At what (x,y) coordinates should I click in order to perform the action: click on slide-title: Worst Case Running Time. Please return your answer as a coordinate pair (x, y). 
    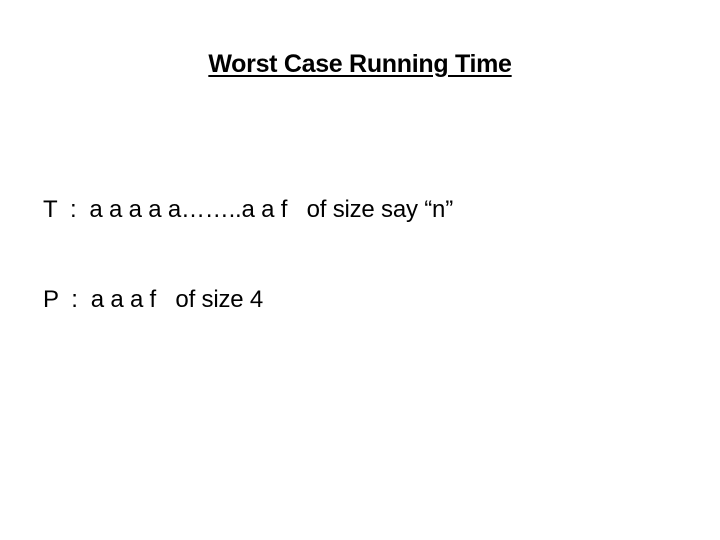
    Looking at the image, I should click on (360, 64).